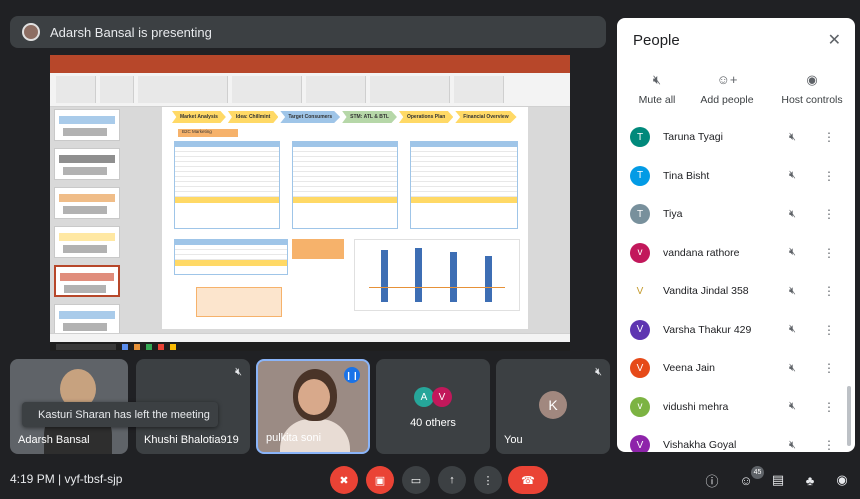 The height and width of the screenshot is (499, 860). What do you see at coordinates (757, 472) in the screenshot?
I see `participant-count-badge: 45` at bounding box center [757, 472].